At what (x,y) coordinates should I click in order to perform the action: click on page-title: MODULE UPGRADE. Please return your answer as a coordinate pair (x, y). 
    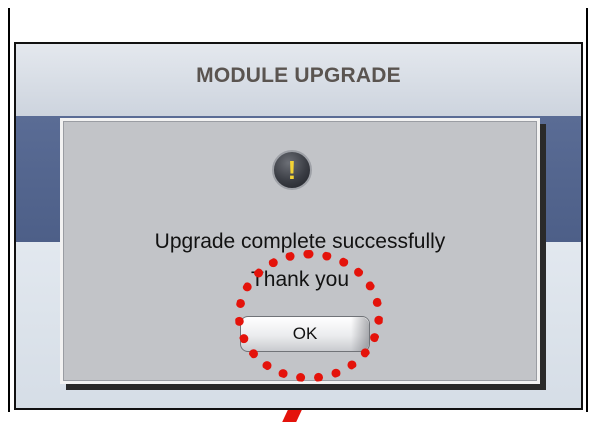
    Looking at the image, I should click on (298, 75).